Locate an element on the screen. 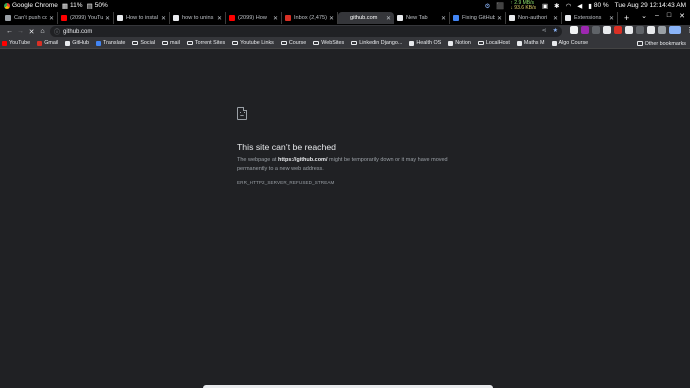  minimize-icon: – is located at coordinates (657, 16).